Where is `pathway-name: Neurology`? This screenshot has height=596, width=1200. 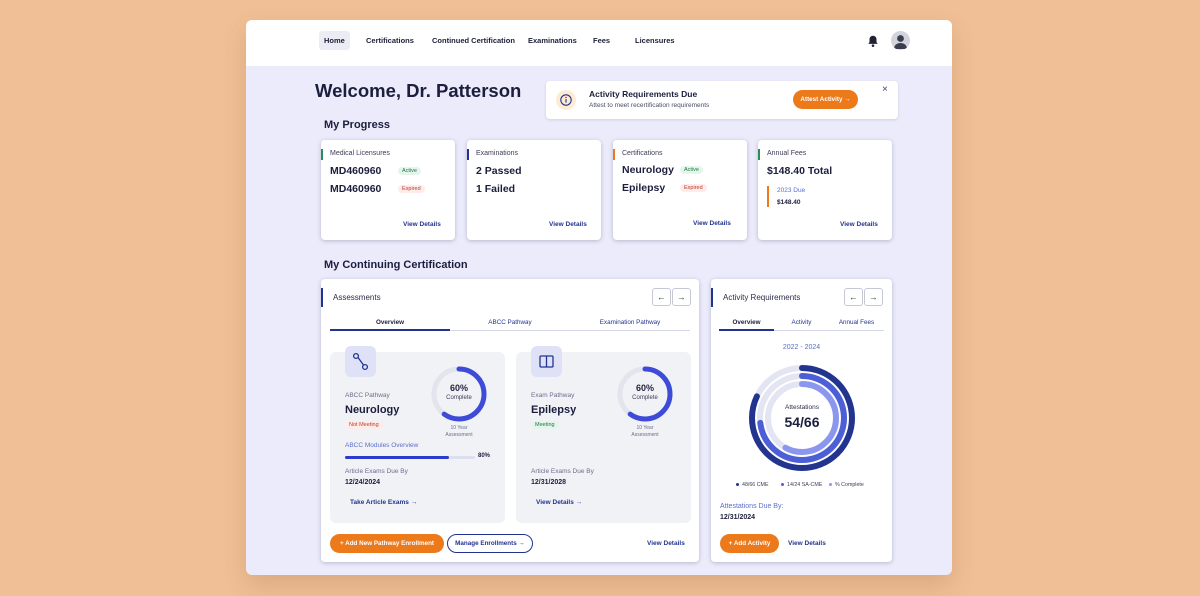 pathway-name: Neurology is located at coordinates (372, 410).